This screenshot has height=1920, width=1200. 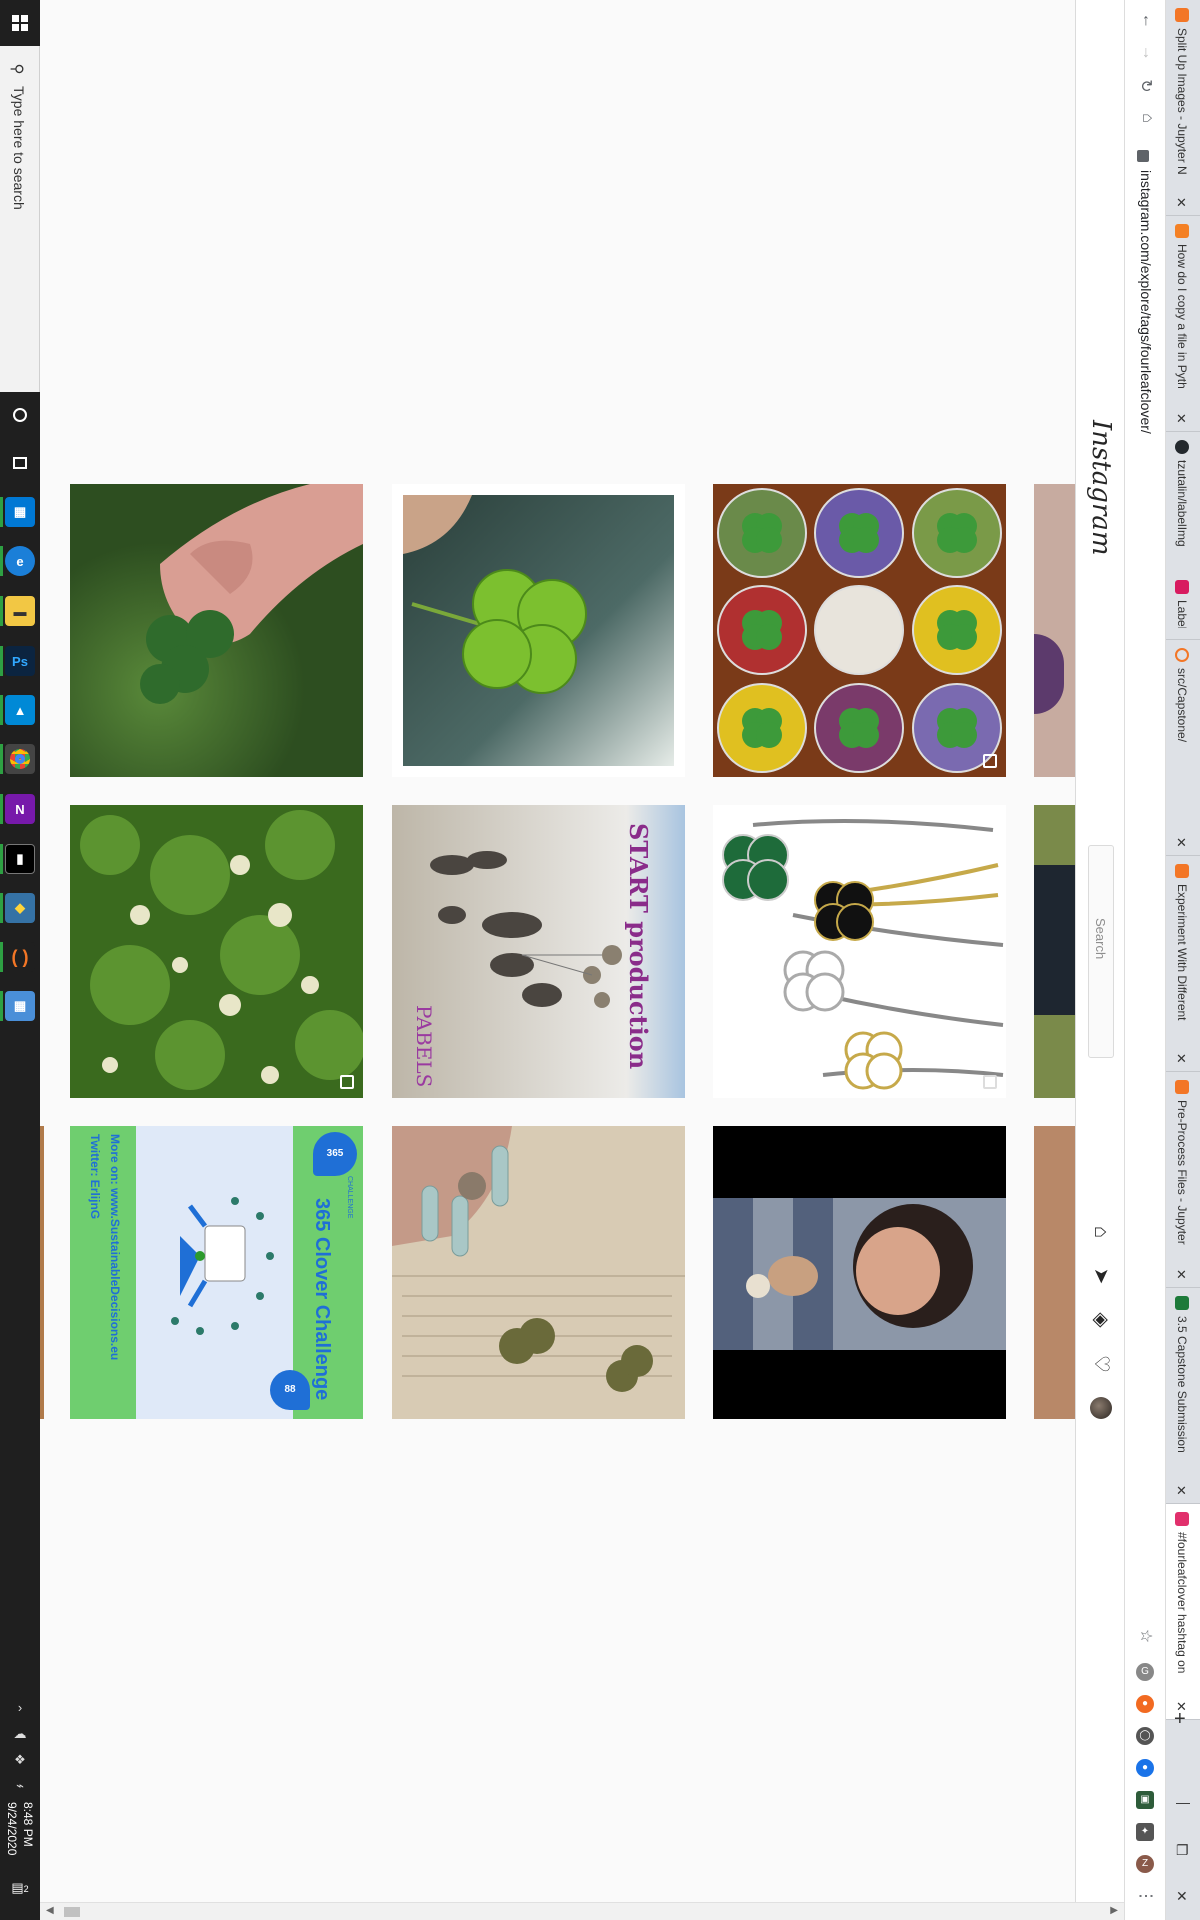 I want to click on profile-icon: Z, so click(x=1145, y=1864).